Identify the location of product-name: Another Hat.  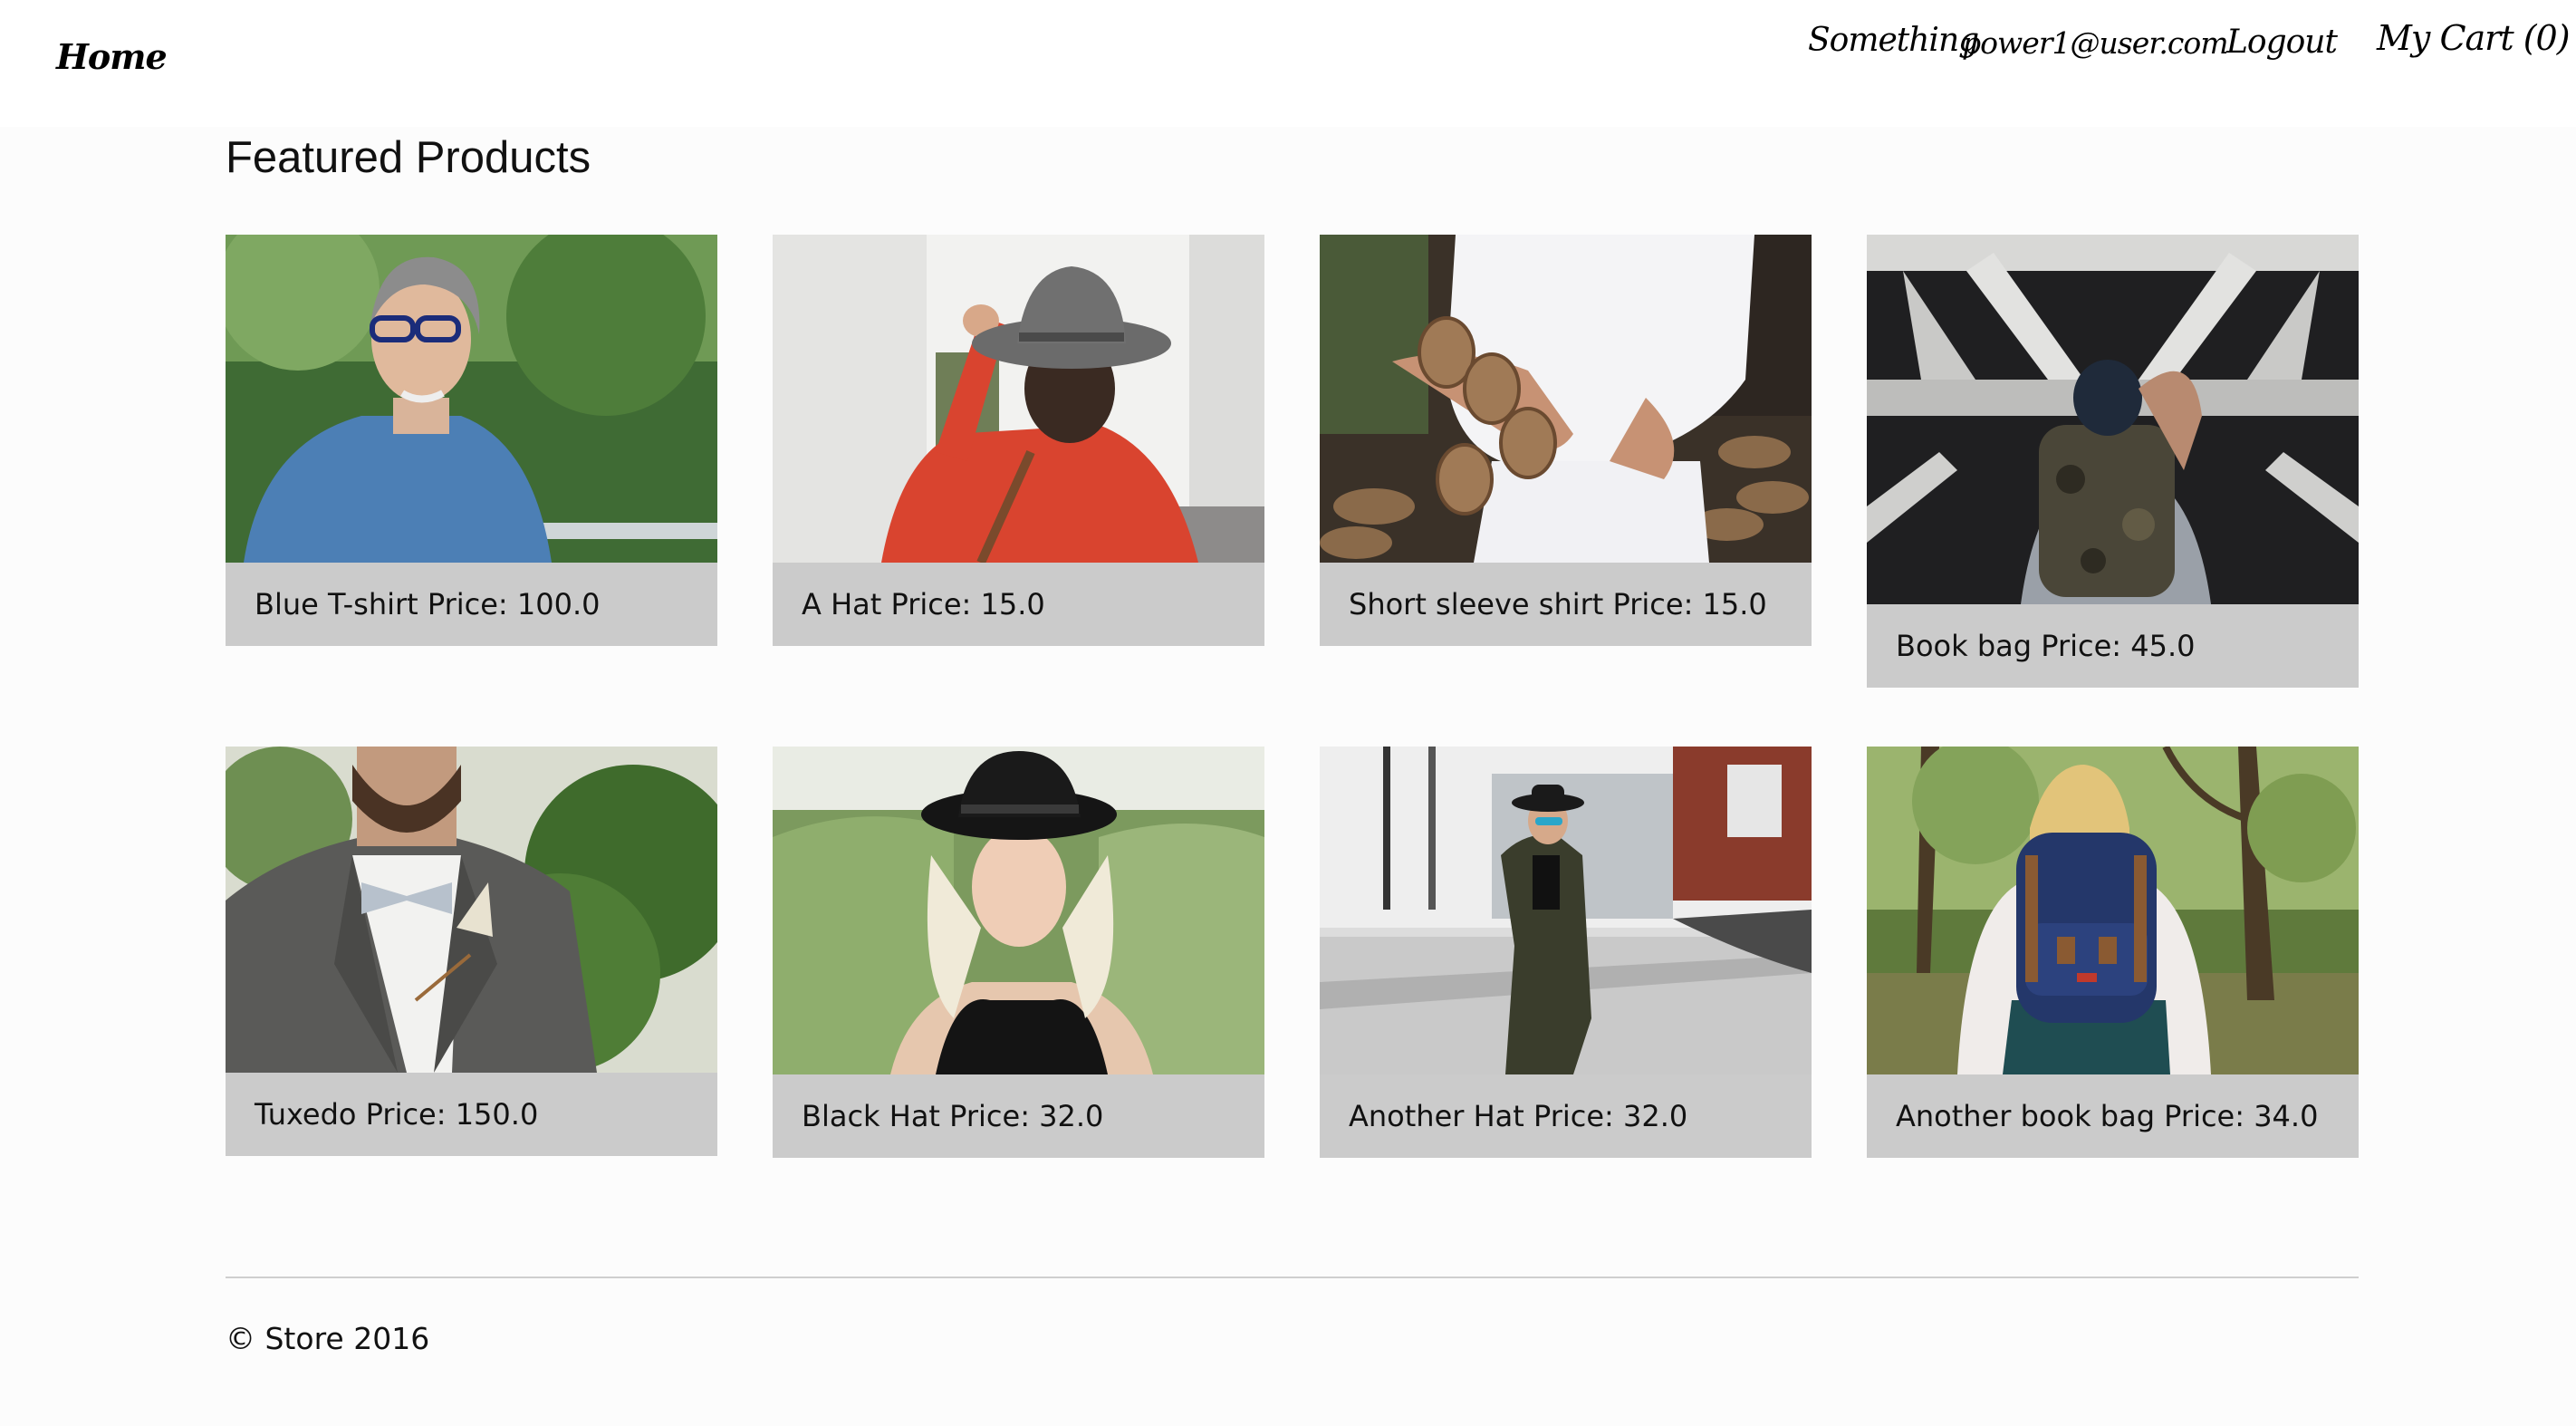
(1436, 1116).